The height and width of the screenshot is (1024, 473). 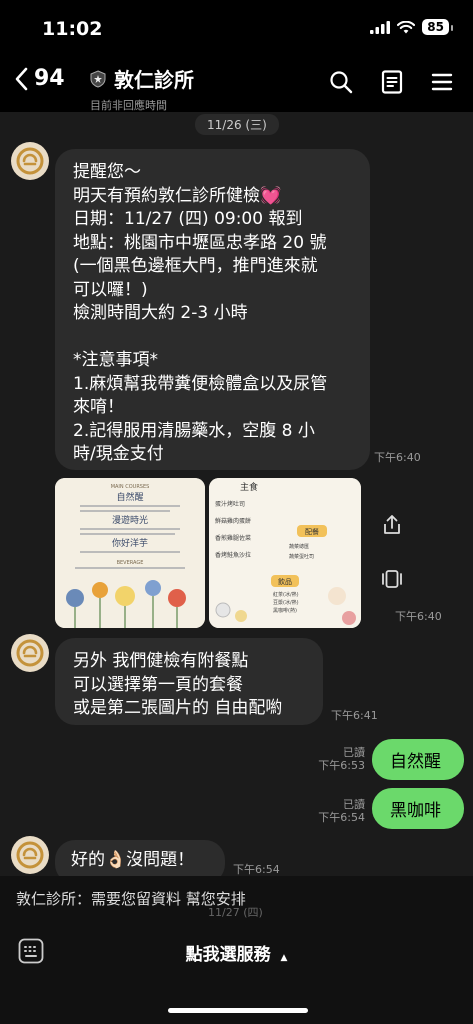 I want to click on status-bar: 11:02 85, so click(x=236, y=28).